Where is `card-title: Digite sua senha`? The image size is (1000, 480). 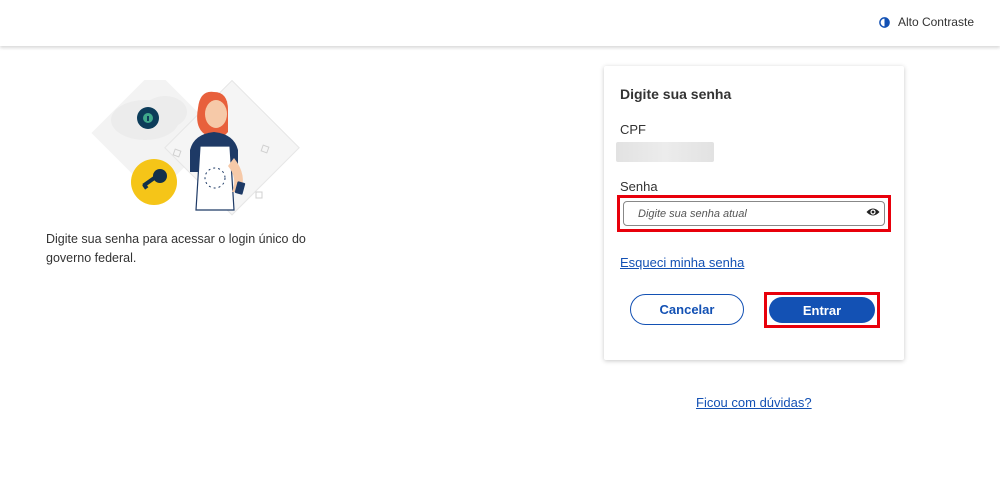
card-title: Digite sua senha is located at coordinates (676, 94).